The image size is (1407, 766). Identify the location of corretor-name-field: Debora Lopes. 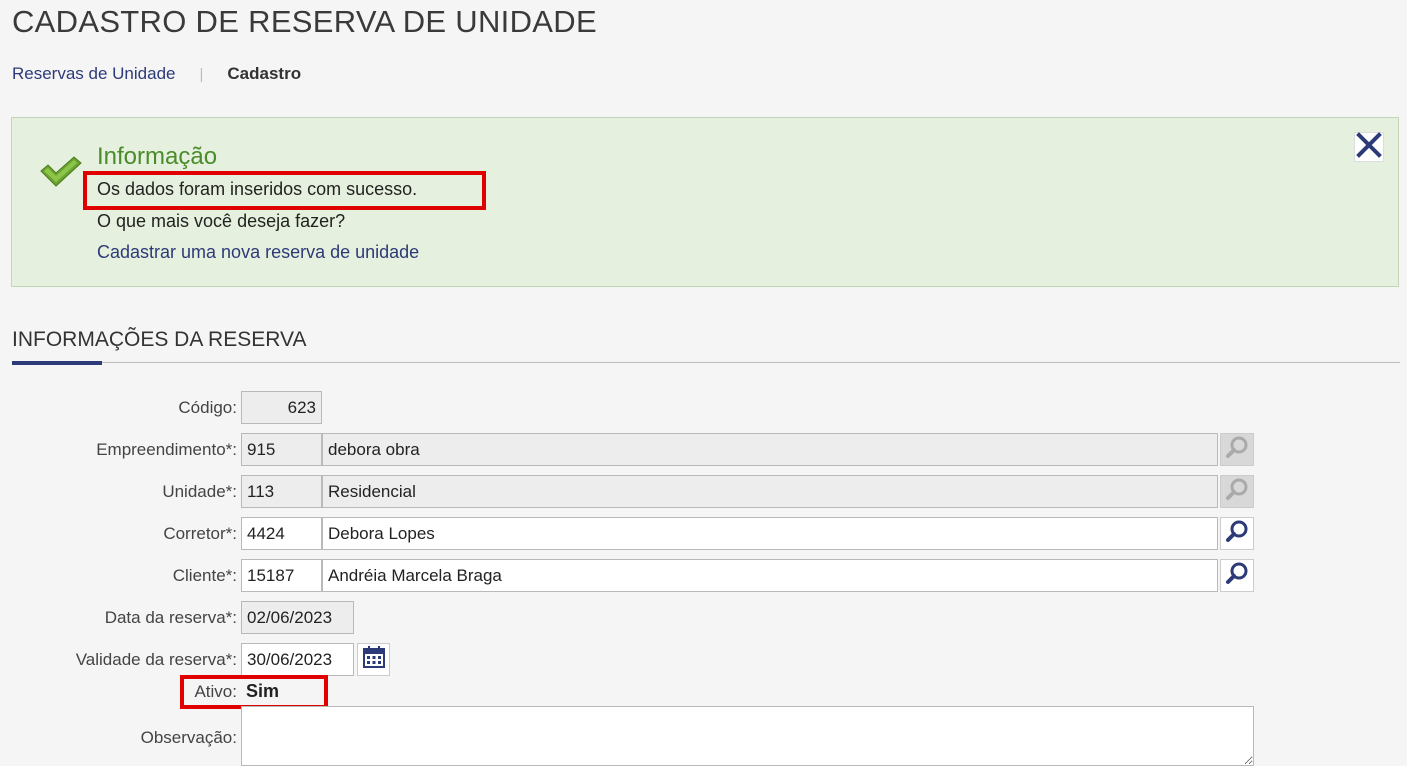
(770, 533).